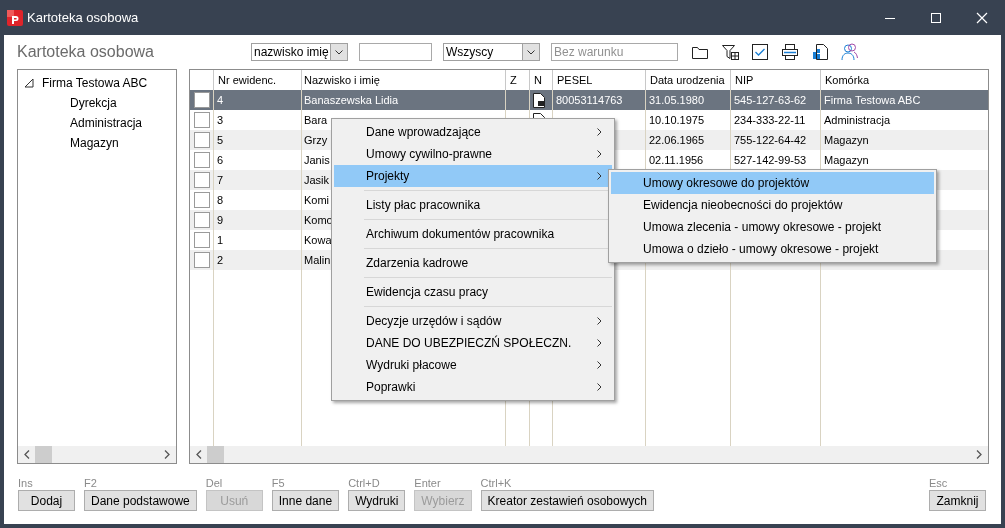 The width and height of the screenshot is (1005, 528). Describe the element at coordinates (220, 200) in the screenshot. I see `table-cell: 8` at that location.